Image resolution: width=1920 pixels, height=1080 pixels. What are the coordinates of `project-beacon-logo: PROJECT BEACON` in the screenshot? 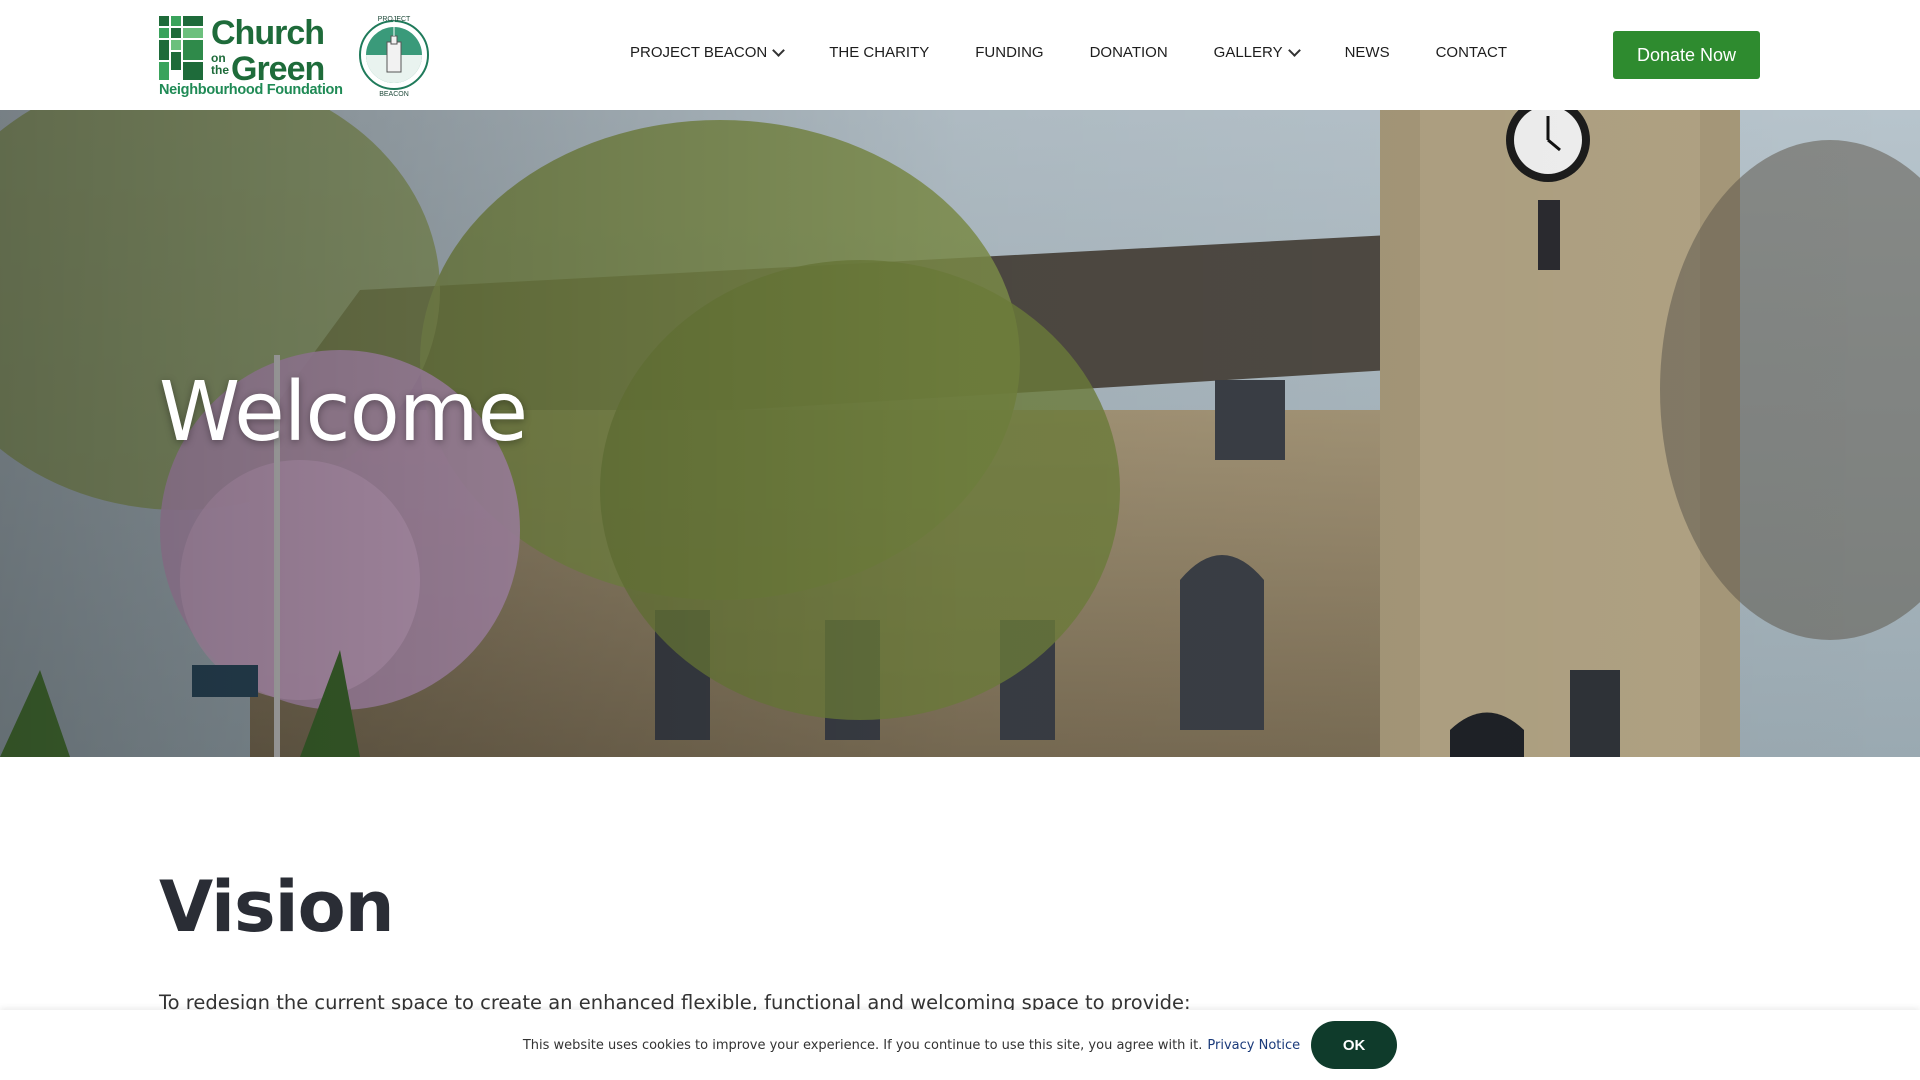 It's located at (394, 55).